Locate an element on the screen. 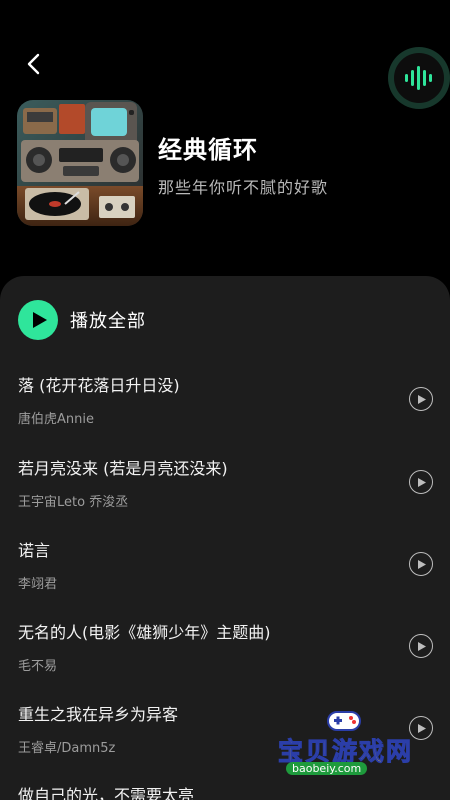 The width and height of the screenshot is (450, 800). song-title: 诺言 is located at coordinates (34, 550).